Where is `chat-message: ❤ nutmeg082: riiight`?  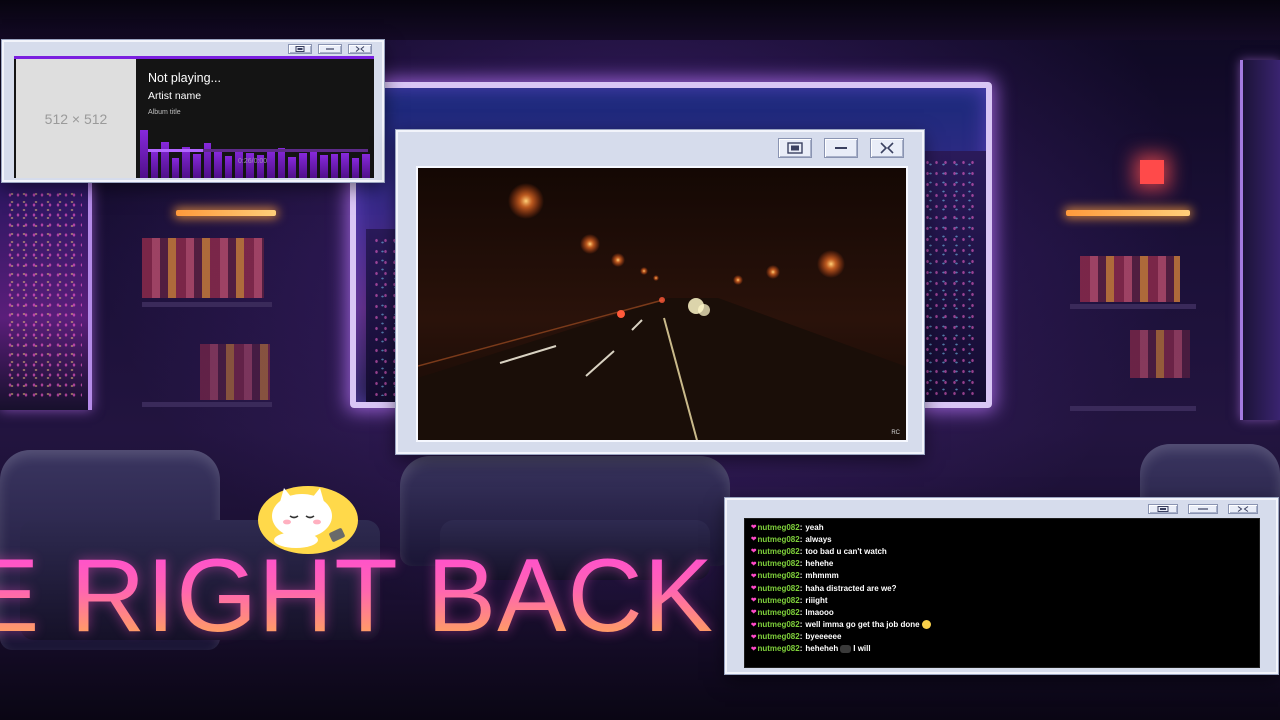 chat-message: ❤ nutmeg082: riiight is located at coordinates (1005, 600).